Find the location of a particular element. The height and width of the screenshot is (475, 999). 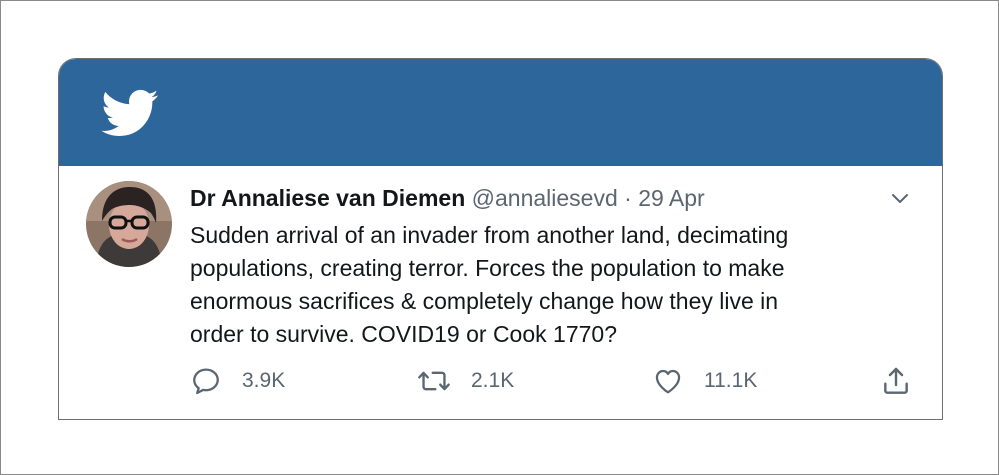

reply-icon is located at coordinates (206, 381).